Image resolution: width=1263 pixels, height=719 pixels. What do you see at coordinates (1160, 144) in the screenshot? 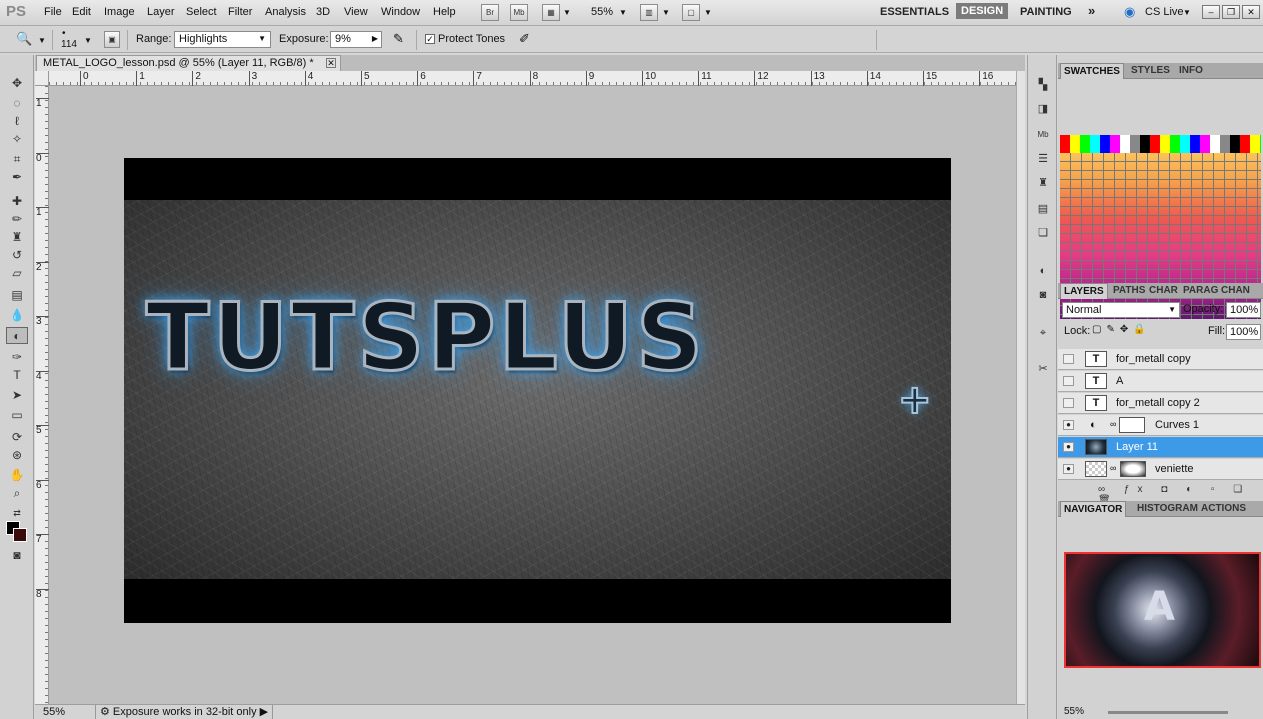
I see `swatch-row-basic` at bounding box center [1160, 144].